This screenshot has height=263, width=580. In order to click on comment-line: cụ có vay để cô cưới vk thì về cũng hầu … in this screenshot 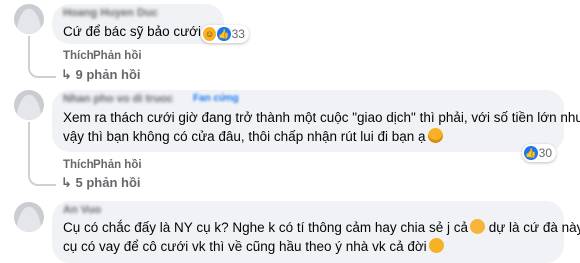, I will do `click(321, 245)`.